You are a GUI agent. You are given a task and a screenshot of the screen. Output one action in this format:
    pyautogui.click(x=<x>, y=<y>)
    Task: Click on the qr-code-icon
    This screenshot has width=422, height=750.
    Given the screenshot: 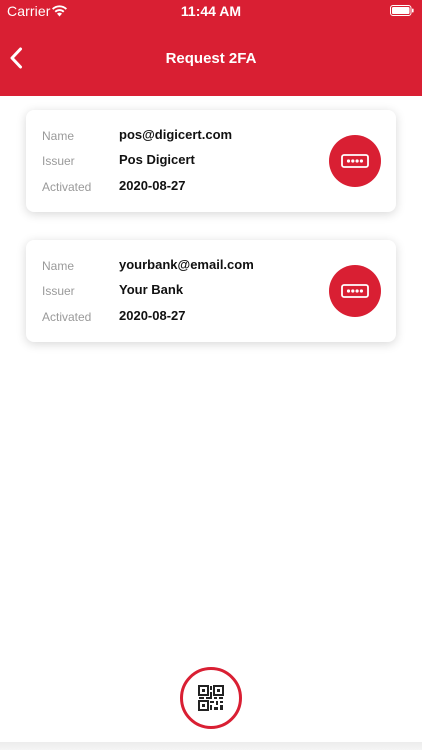 What is the action you would take?
    pyautogui.click(x=211, y=698)
    